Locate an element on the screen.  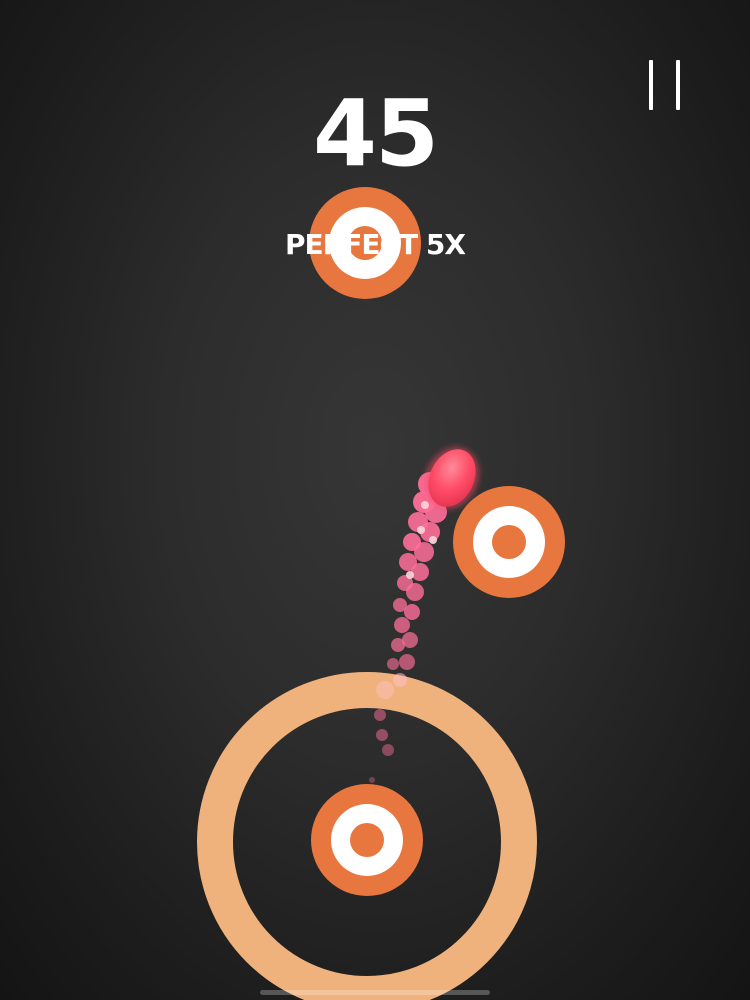
combo-label: PERFECT 5X is located at coordinates (375, 244).